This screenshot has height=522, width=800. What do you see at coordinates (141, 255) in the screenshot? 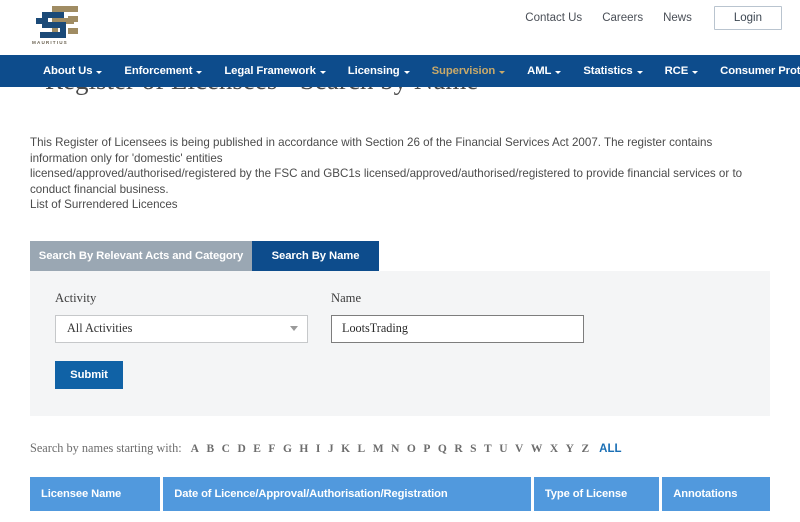
I see `tab-search-by-relevant-acts-and-category: Search By Relevant Acts and Category` at bounding box center [141, 255].